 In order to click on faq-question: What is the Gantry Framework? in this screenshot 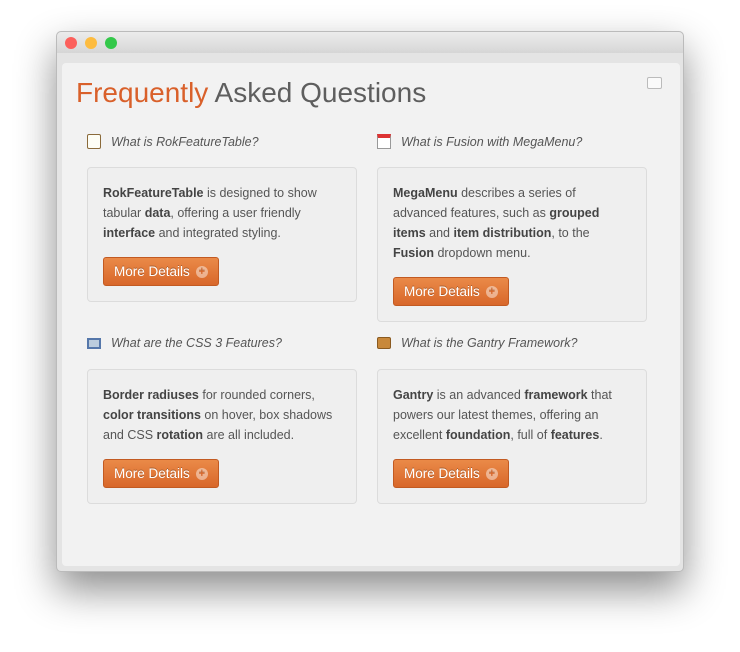, I will do `click(477, 343)`.